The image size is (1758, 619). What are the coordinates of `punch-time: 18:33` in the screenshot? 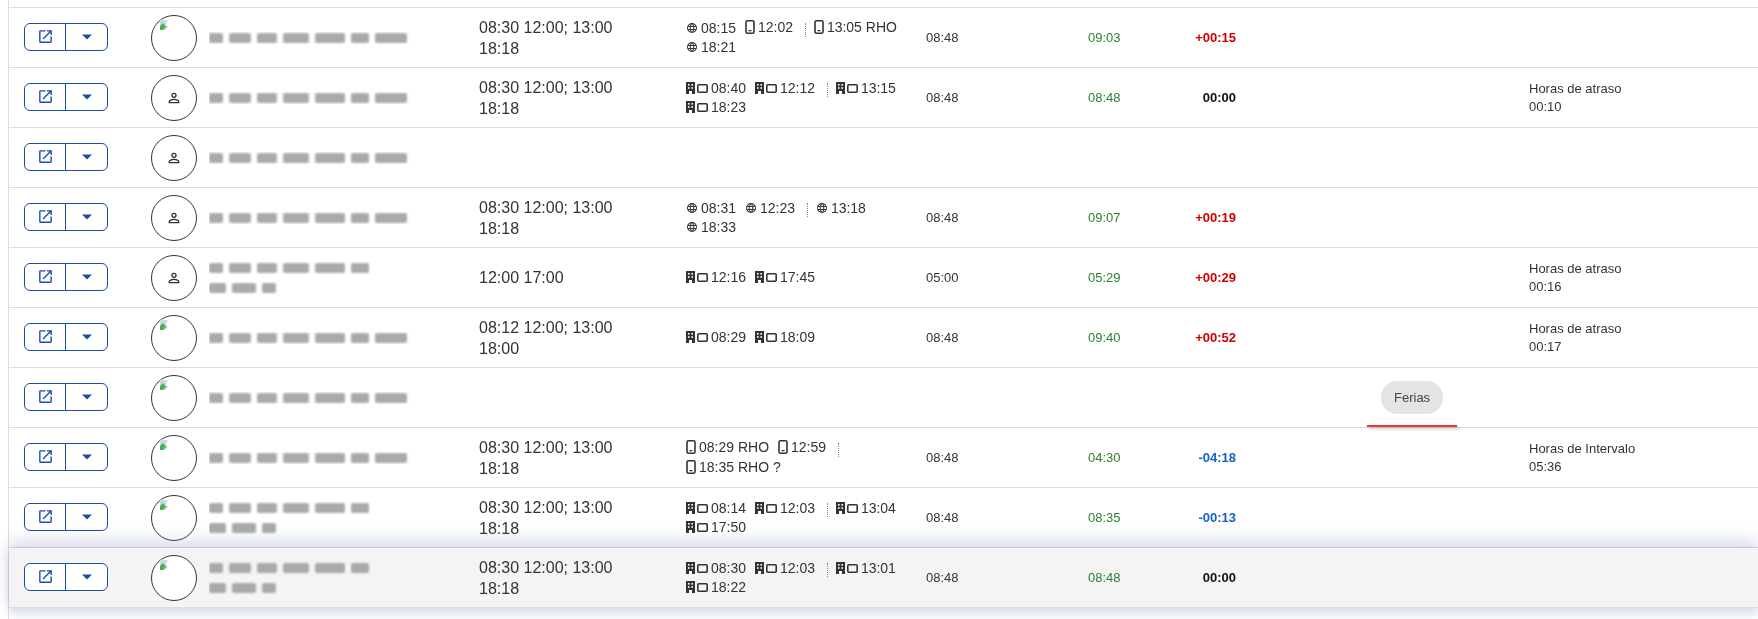 It's located at (719, 226).